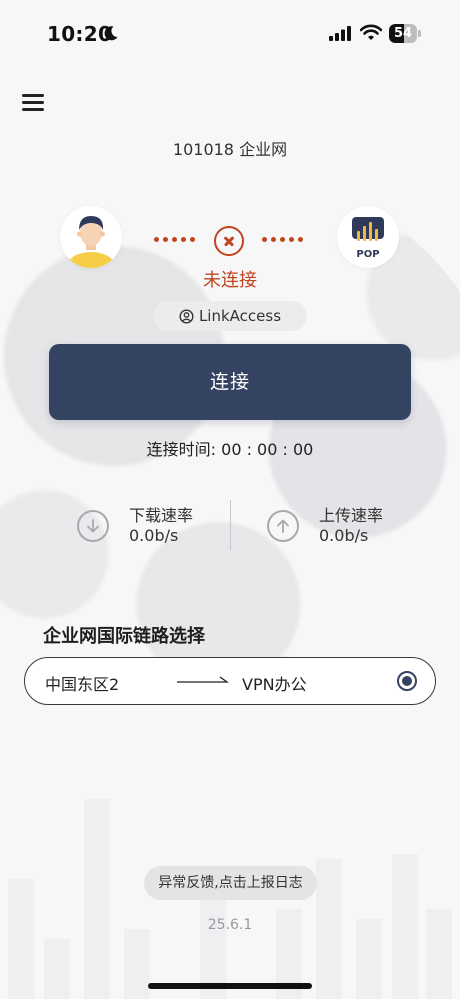 The height and width of the screenshot is (999, 460). Describe the element at coordinates (368, 229) in the screenshot. I see `server-icon` at that location.